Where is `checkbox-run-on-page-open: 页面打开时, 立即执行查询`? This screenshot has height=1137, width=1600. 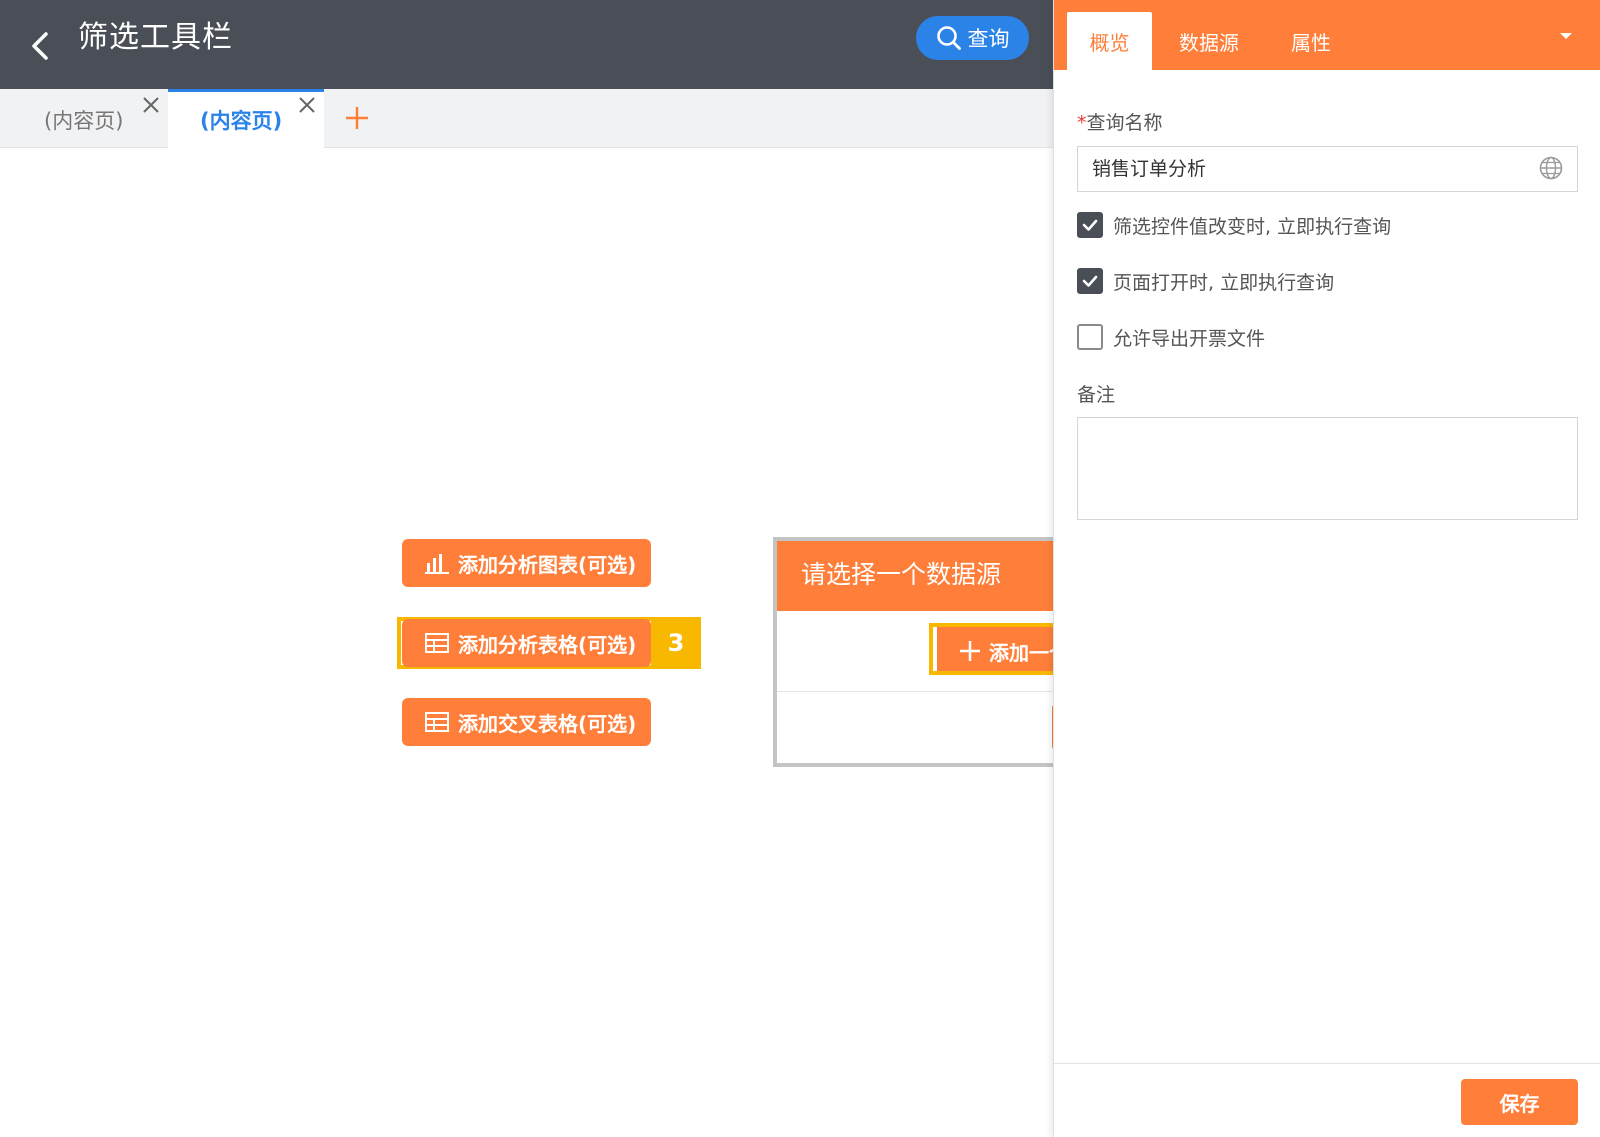 checkbox-run-on-page-open: 页面打开时, 立即执行查询 is located at coordinates (1205, 281).